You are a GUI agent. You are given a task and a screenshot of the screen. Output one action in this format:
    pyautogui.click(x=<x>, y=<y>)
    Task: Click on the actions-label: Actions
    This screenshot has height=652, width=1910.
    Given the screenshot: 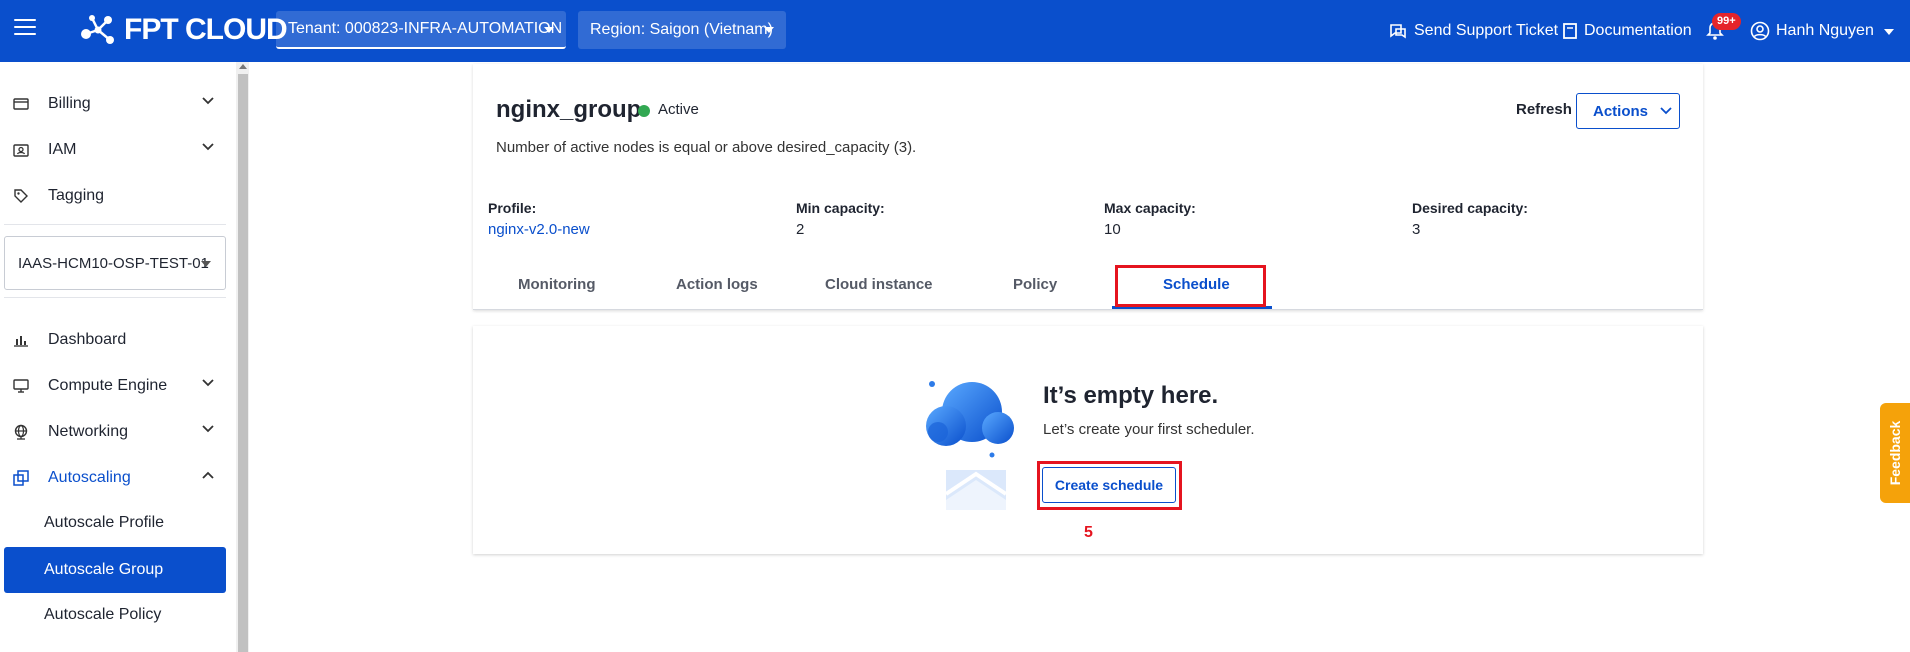 What is the action you would take?
    pyautogui.click(x=1621, y=111)
    